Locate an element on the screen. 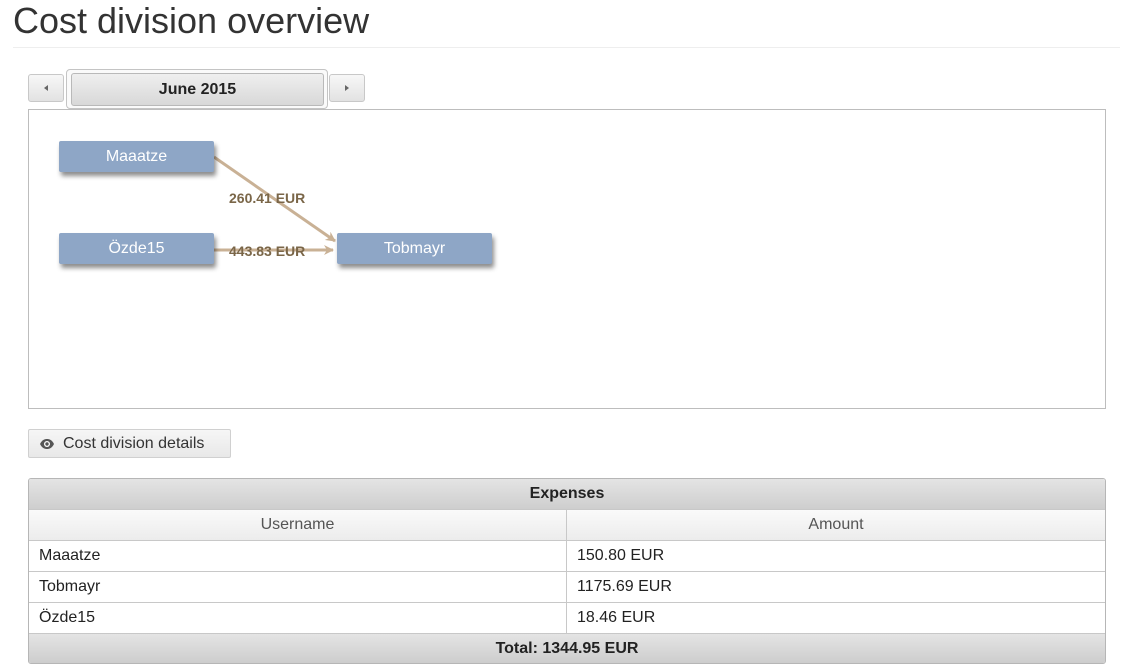 This screenshot has width=1140, height=668. amount-cell: 18.46 EUR is located at coordinates (616, 617).